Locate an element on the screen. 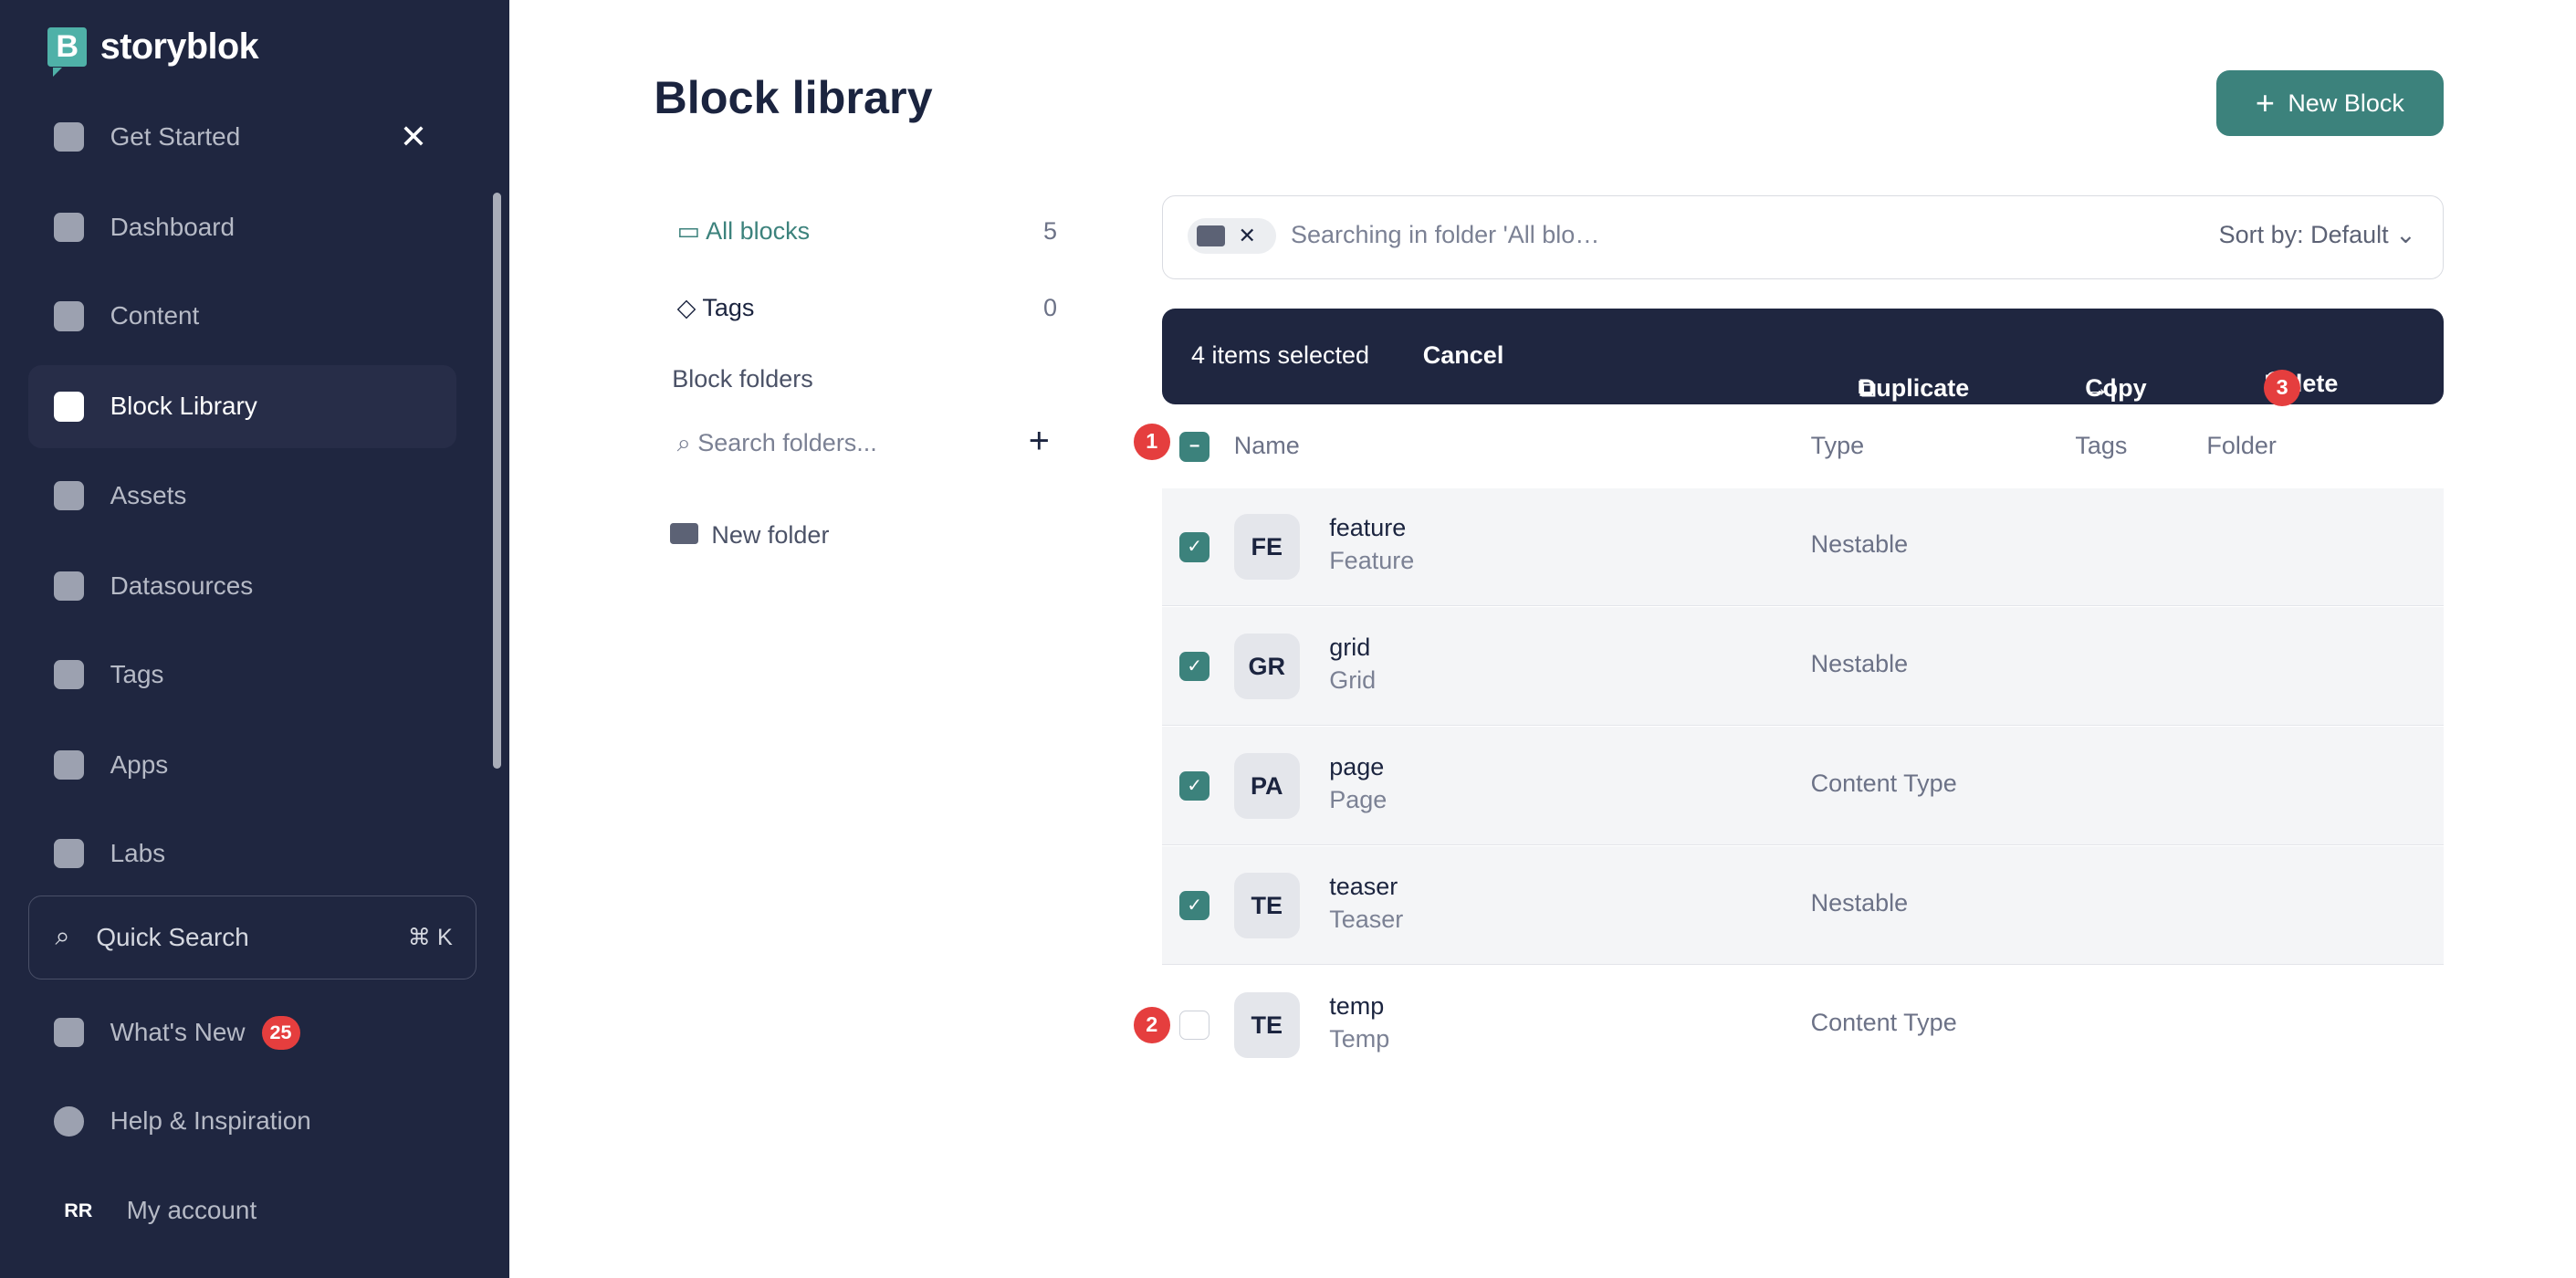 This screenshot has height=1278, width=2576. sidebar-item-block-library: Block Library is located at coordinates (242, 406).